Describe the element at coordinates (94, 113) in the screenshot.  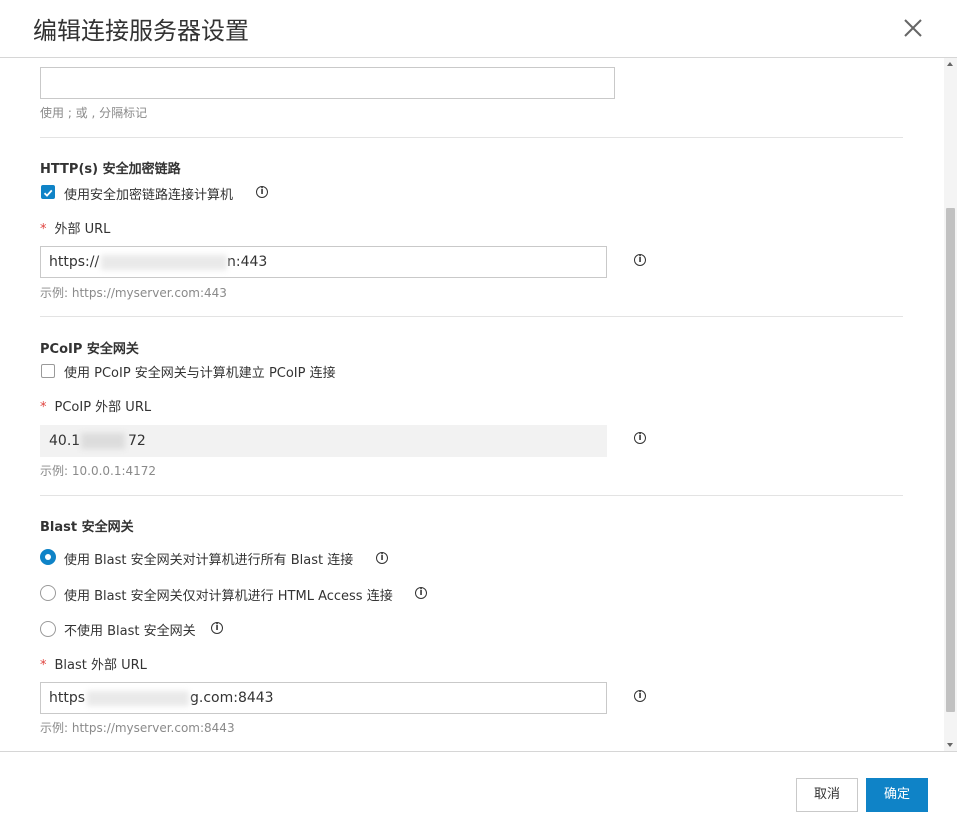
I see `tags-hint: 使用 ; 或 , 分隔标记` at that location.